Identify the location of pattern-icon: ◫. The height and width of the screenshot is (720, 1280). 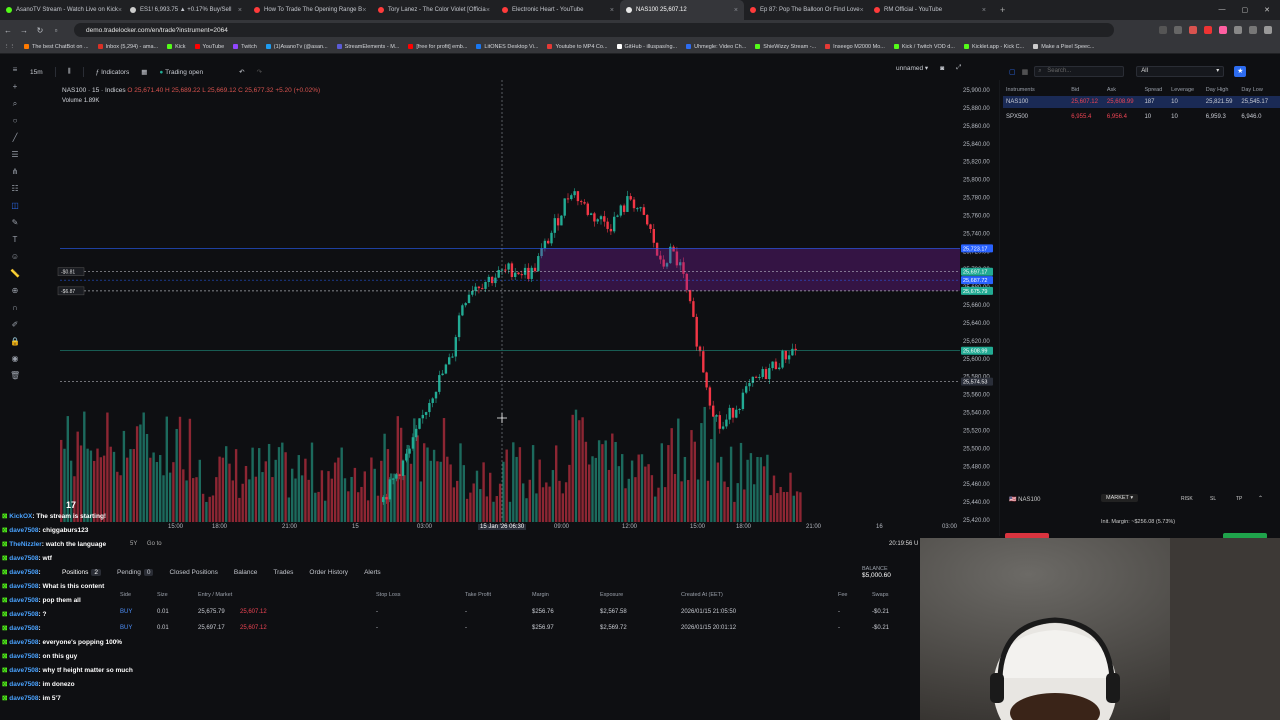
(15, 206).